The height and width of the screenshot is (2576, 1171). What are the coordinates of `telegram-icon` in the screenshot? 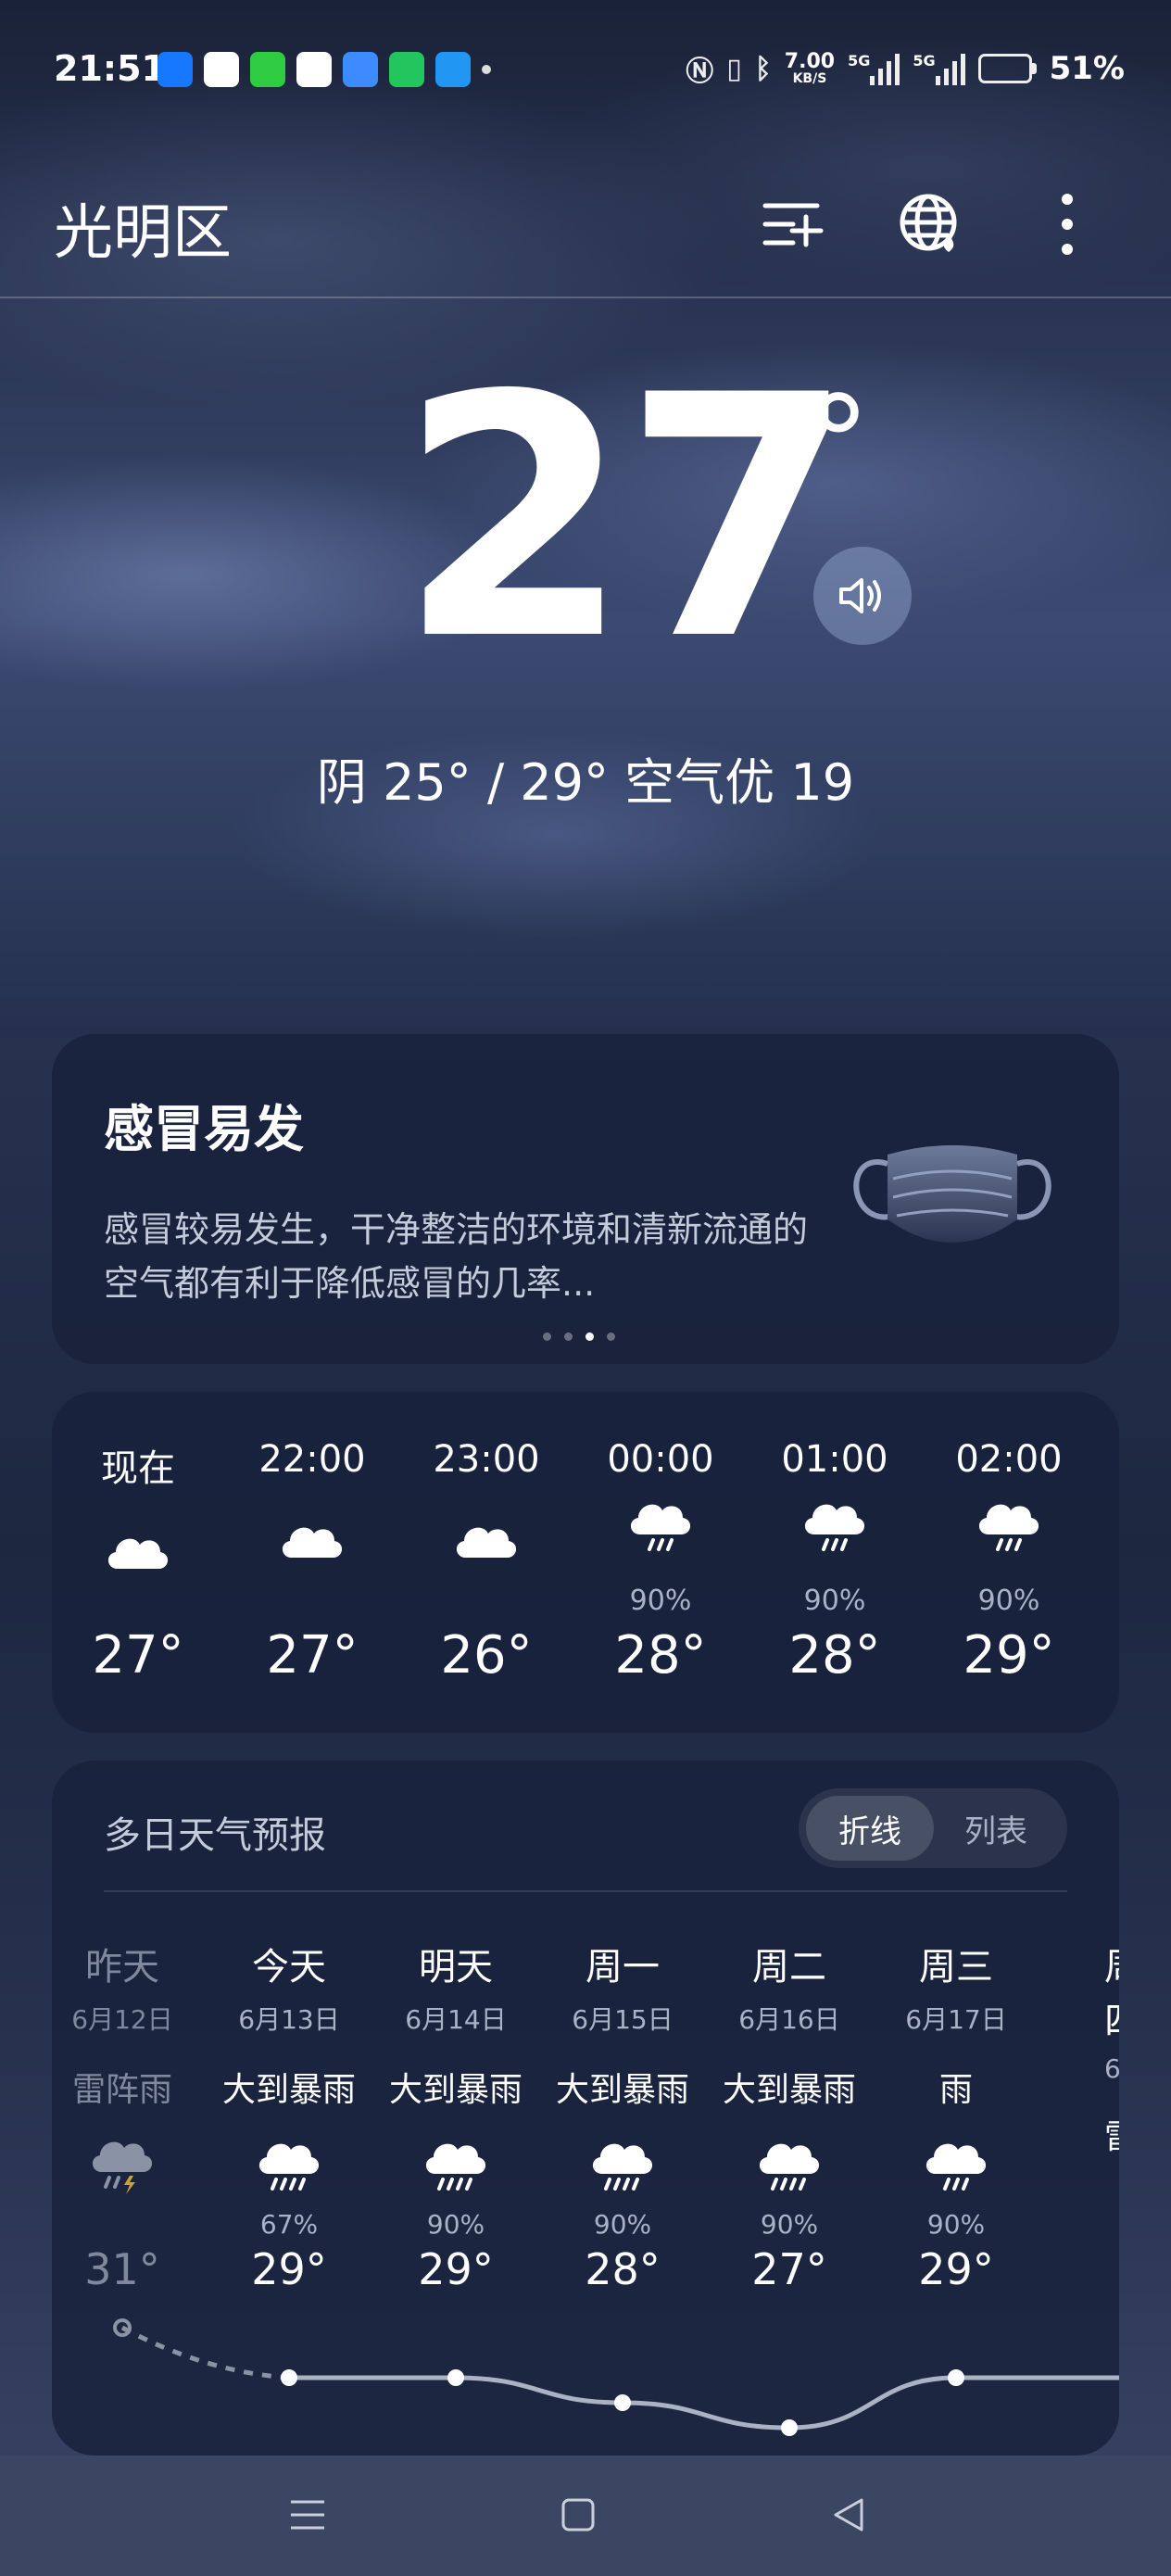 It's located at (453, 69).